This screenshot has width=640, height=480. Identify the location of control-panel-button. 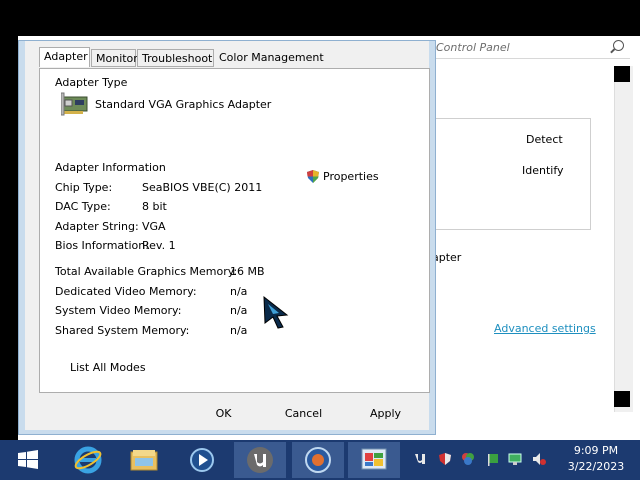
(374, 460).